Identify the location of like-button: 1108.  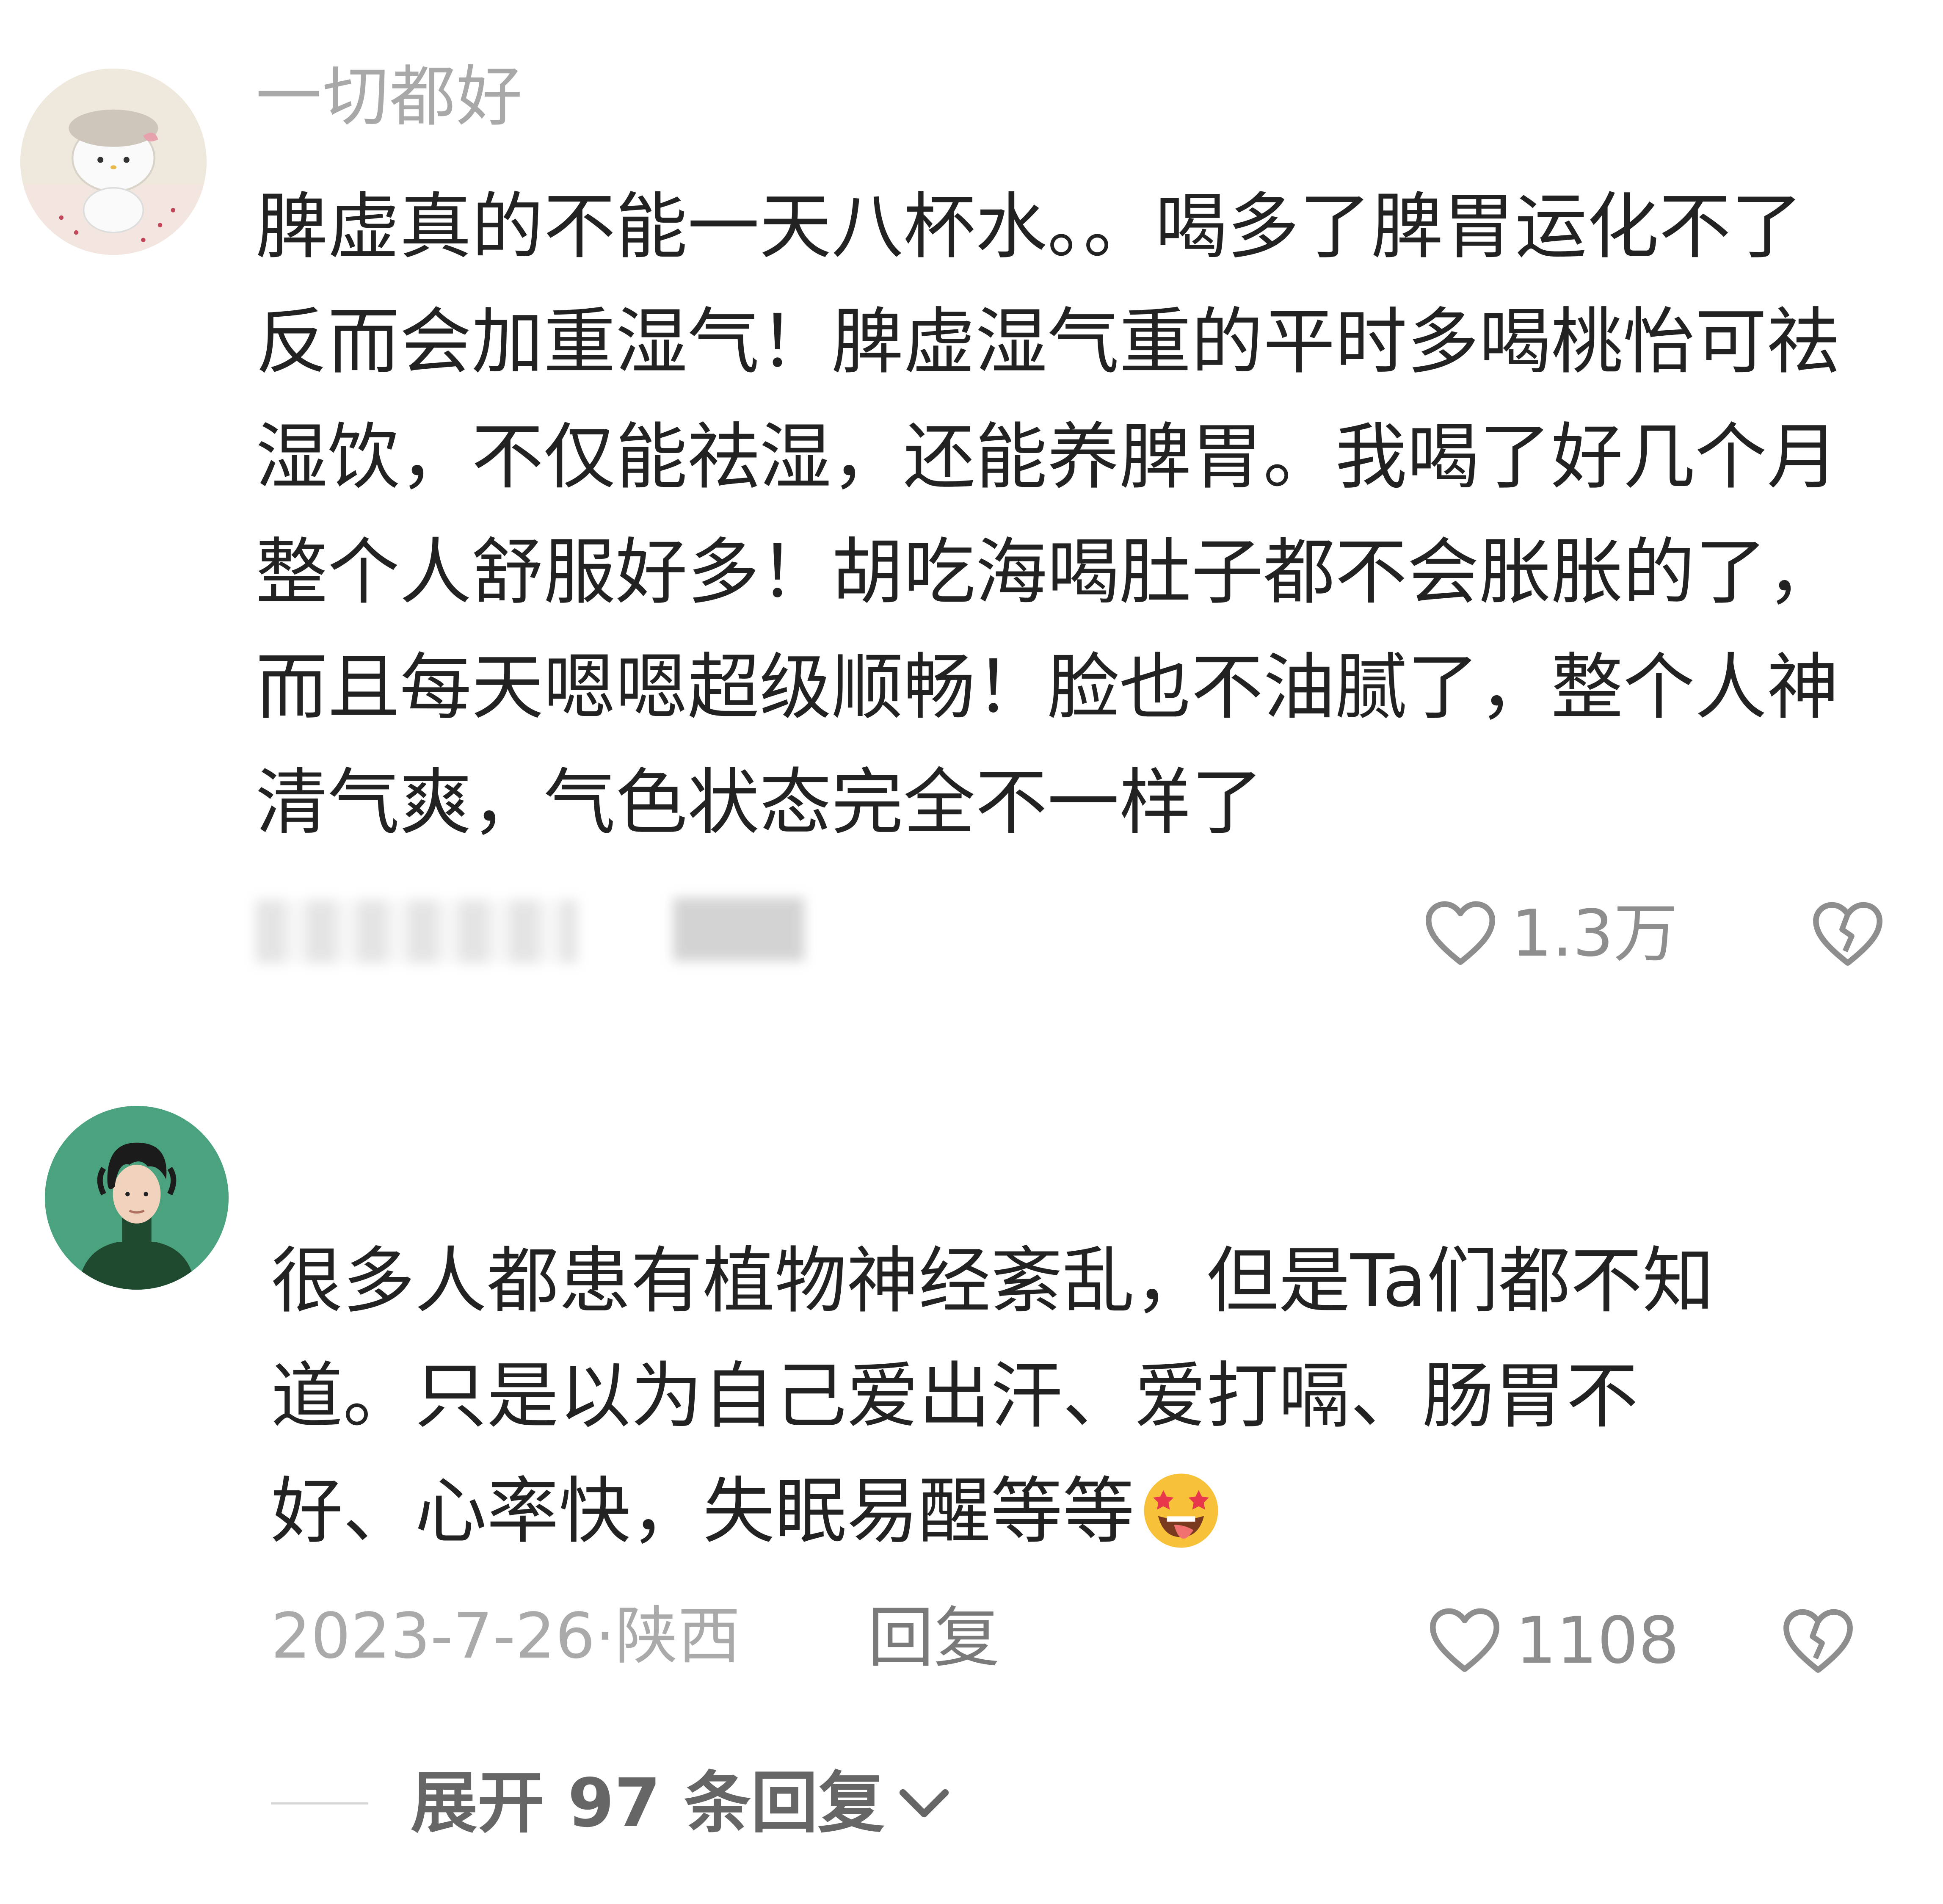
(1551, 1640).